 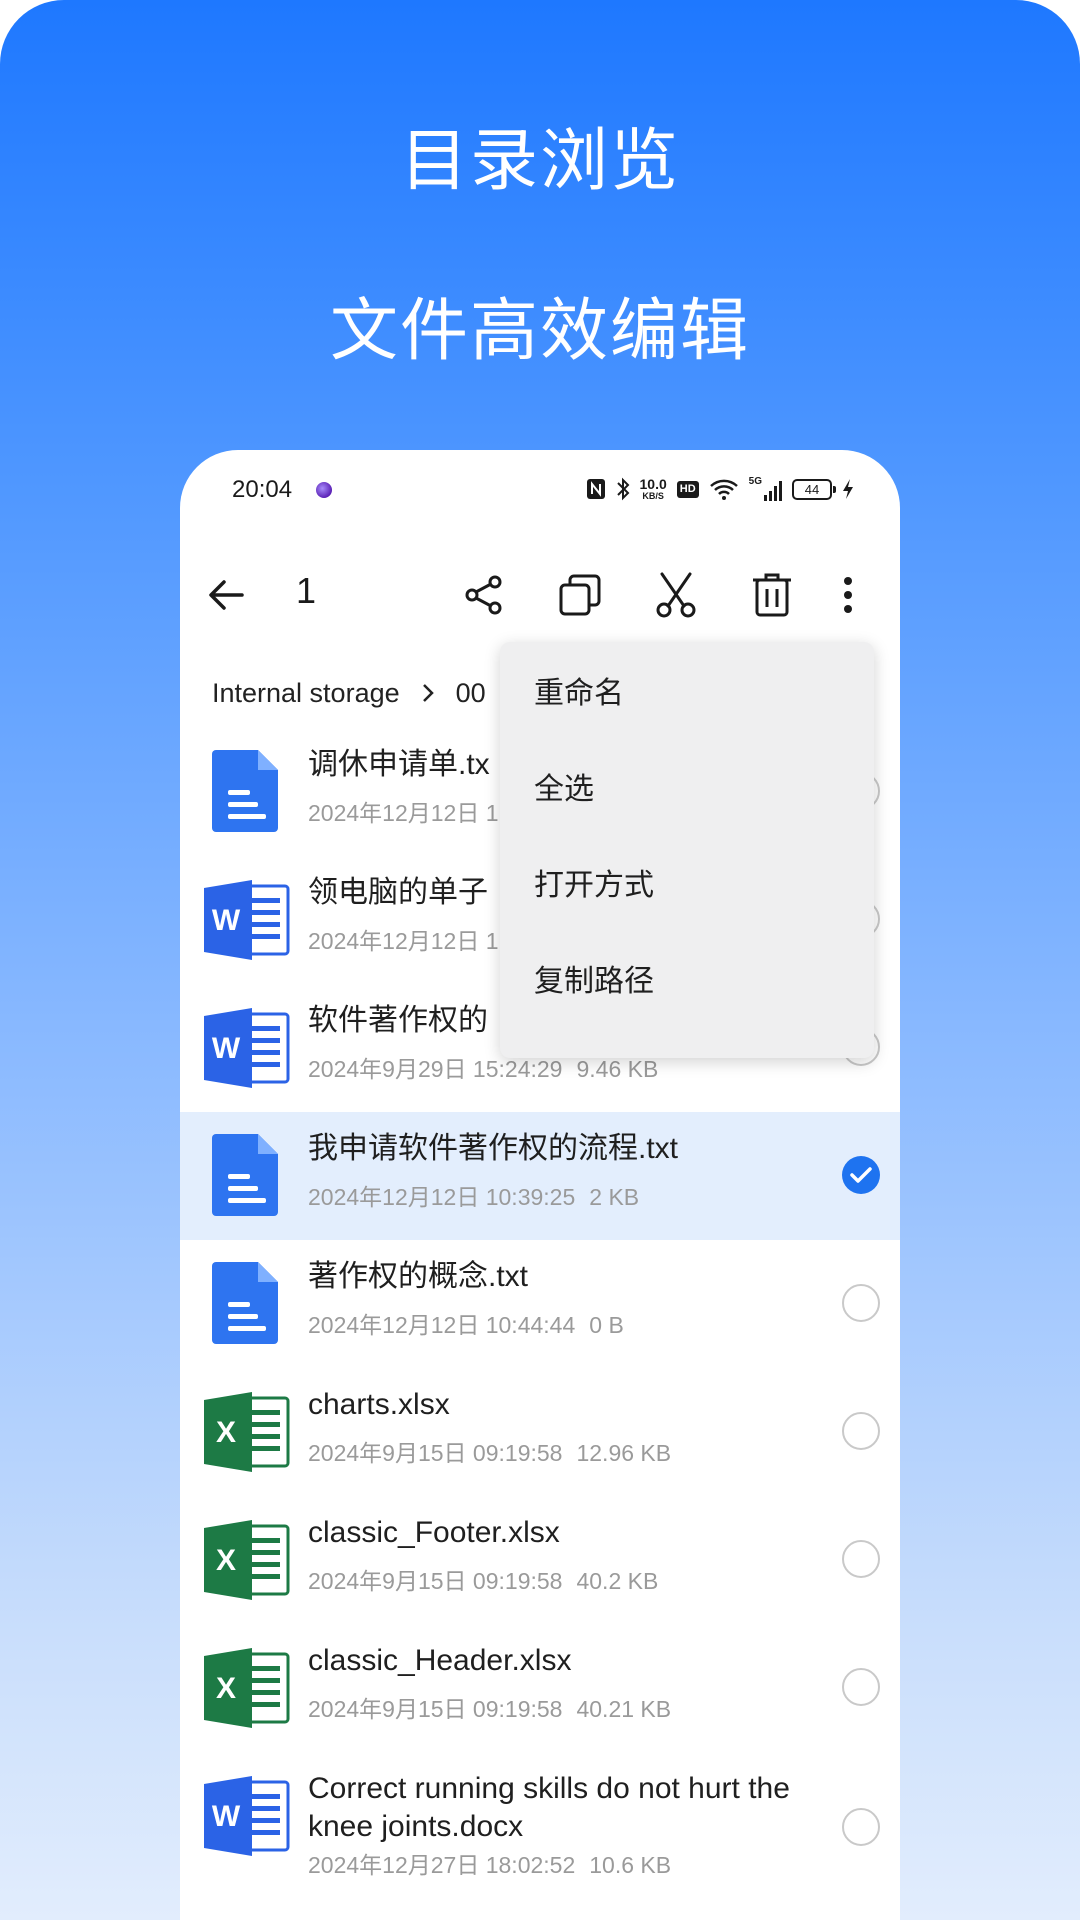 What do you see at coordinates (440, 1660) in the screenshot?
I see `file-name: classic_Header.xlsx` at bounding box center [440, 1660].